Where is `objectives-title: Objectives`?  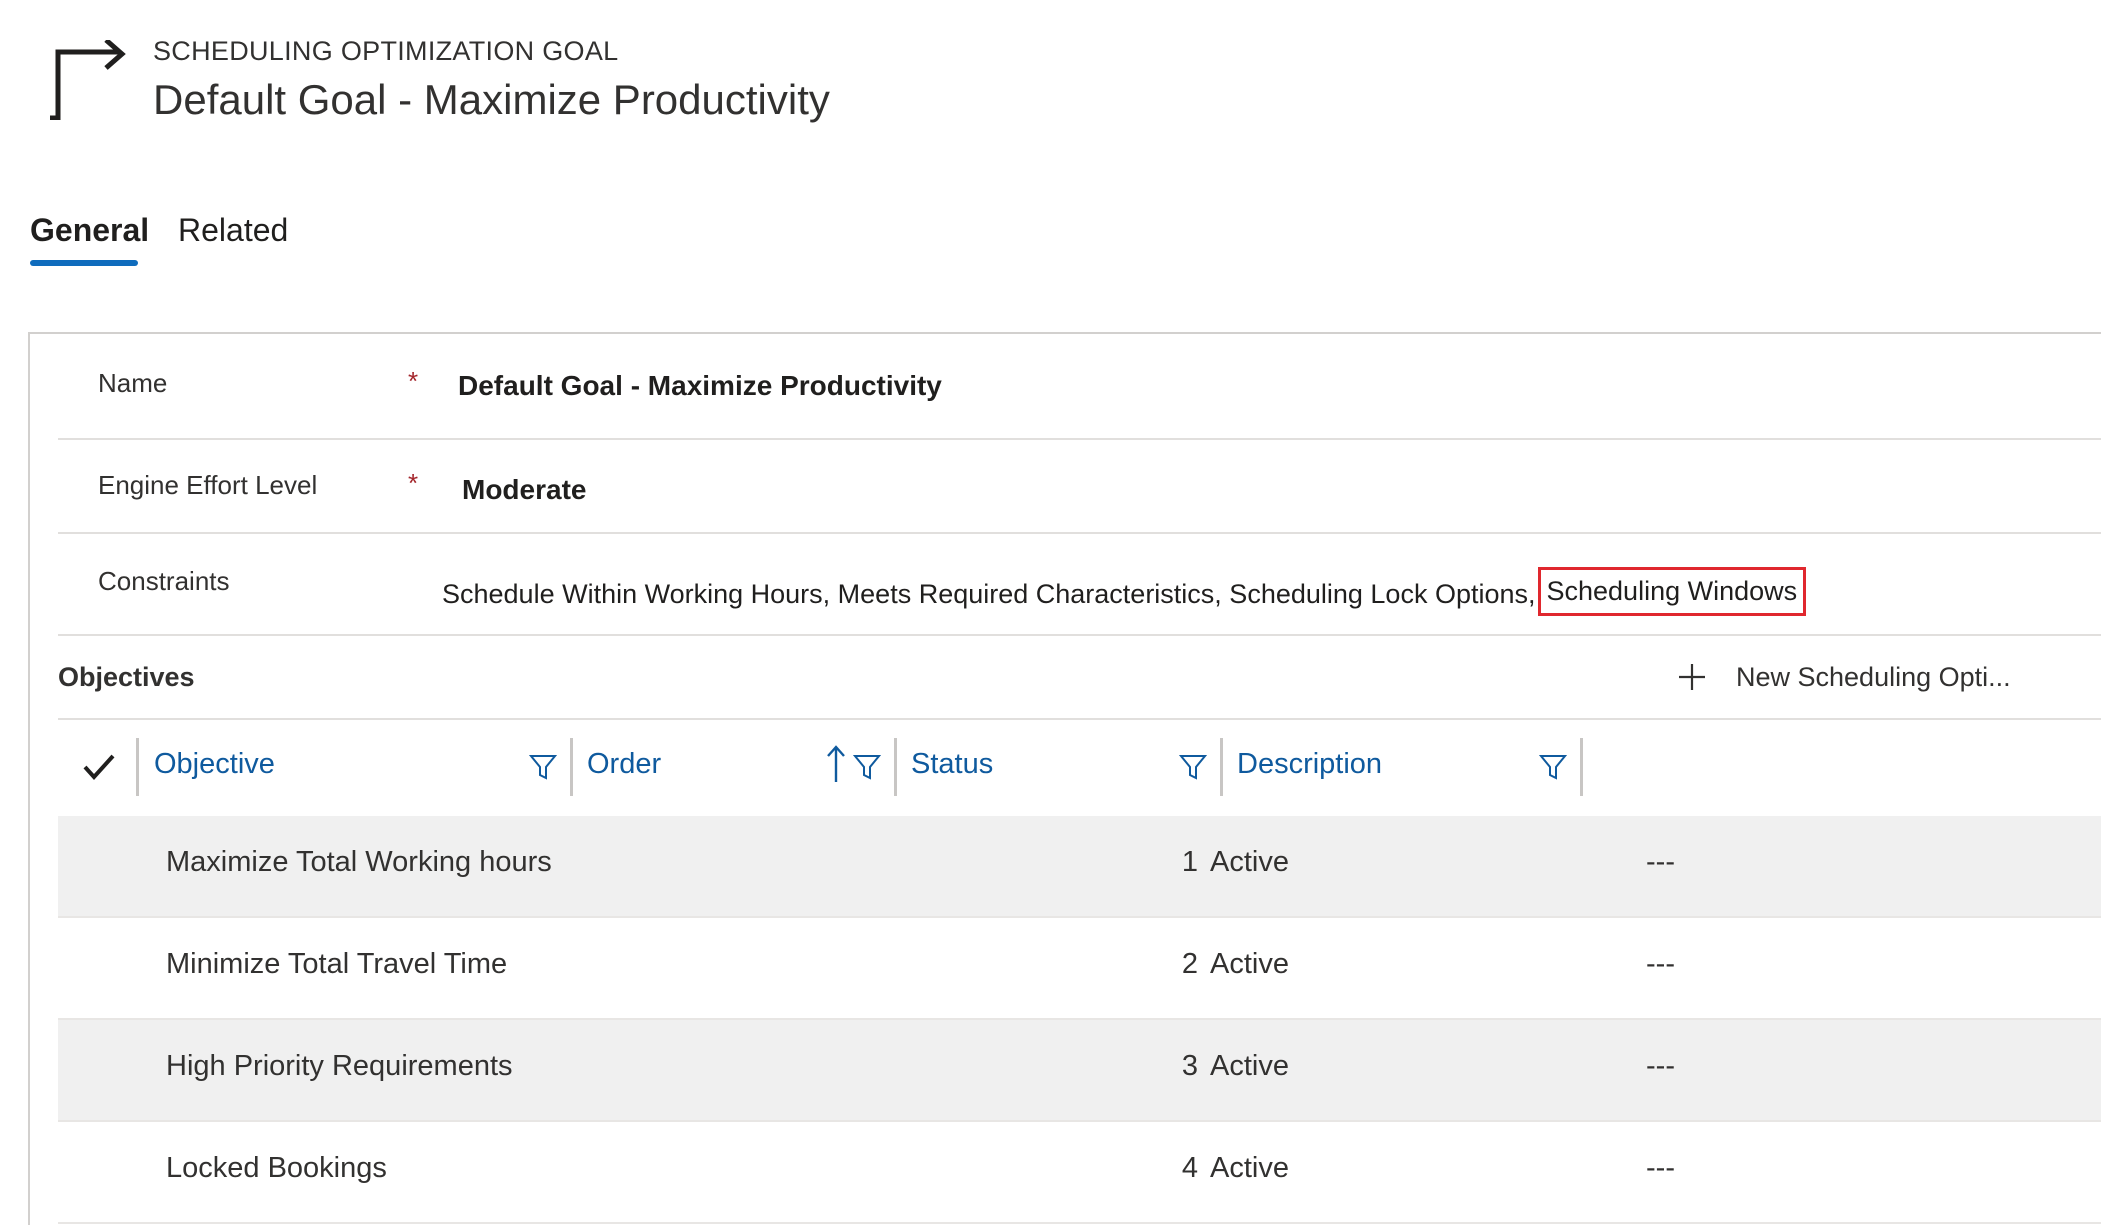 objectives-title: Objectives is located at coordinates (126, 677).